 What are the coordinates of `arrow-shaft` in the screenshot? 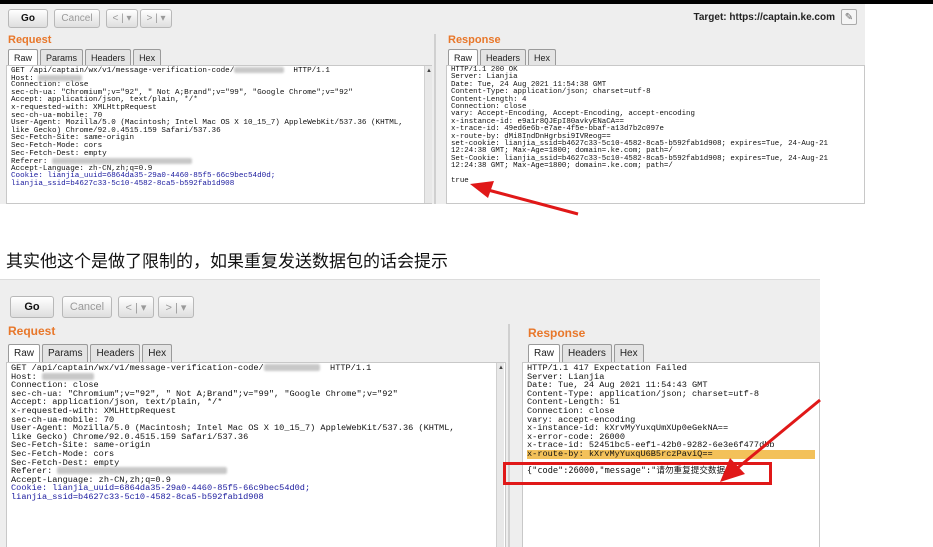 It's located at (777, 435).